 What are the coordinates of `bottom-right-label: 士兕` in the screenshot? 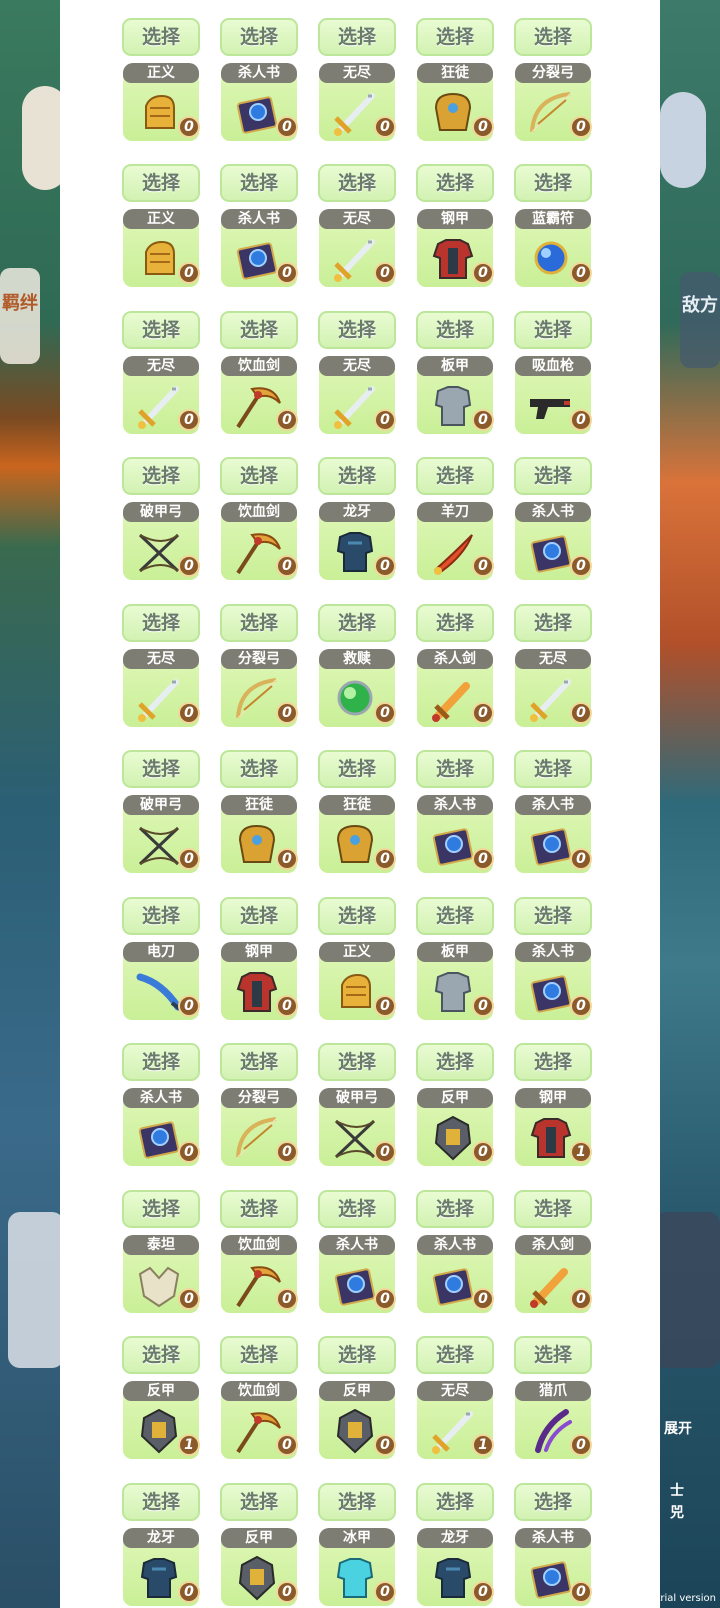 It's located at (680, 1502).